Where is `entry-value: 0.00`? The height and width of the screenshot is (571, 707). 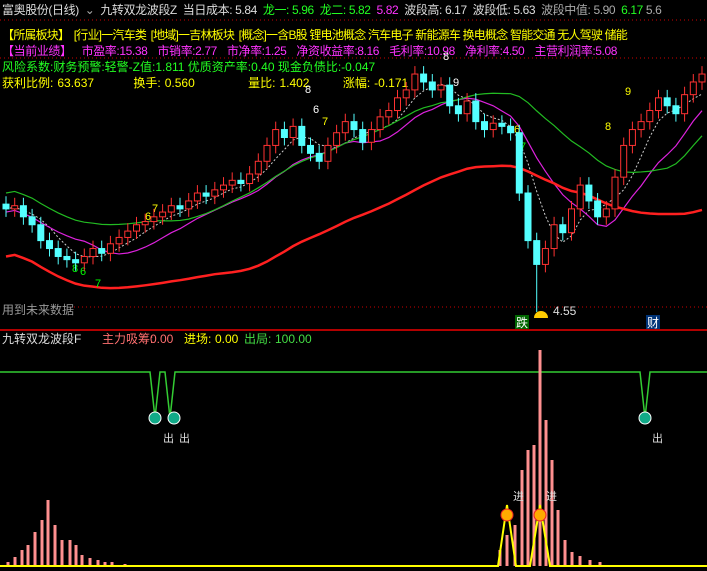 entry-value: 0.00 is located at coordinates (227, 339).